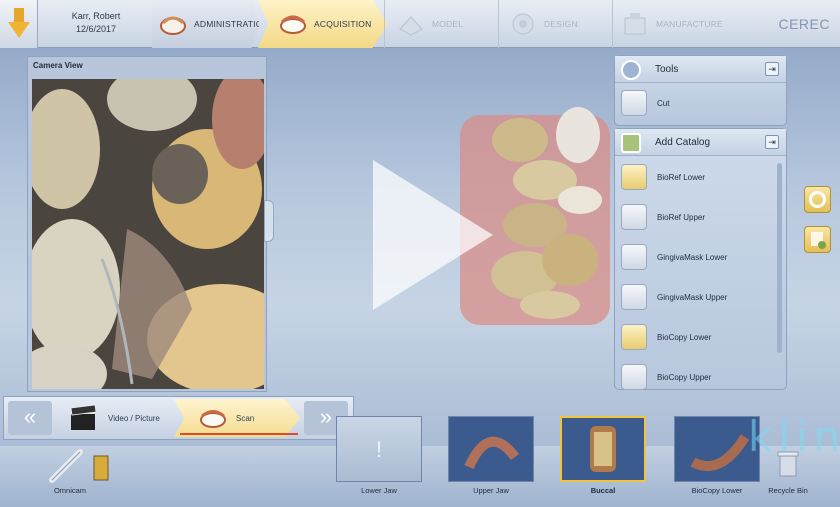 This screenshot has width=840, height=507. I want to click on add-catalog-icon, so click(631, 143).